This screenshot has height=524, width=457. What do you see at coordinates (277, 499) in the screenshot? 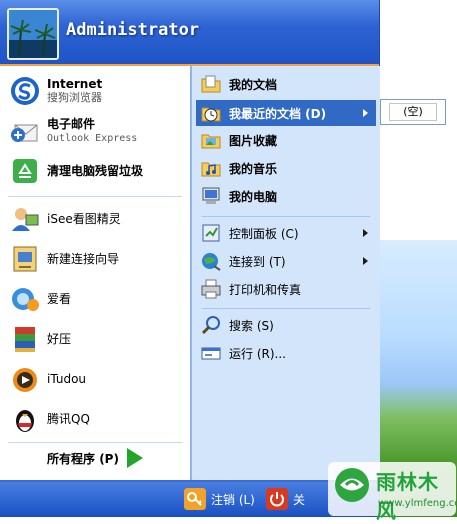
I see `power-icon` at bounding box center [277, 499].